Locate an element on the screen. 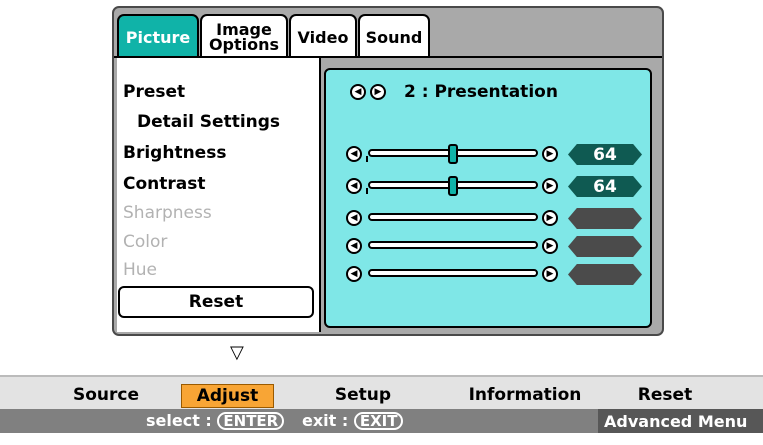 Image resolution: width=763 pixels, height=445 pixels. tab-sound: Sound is located at coordinates (394, 36).